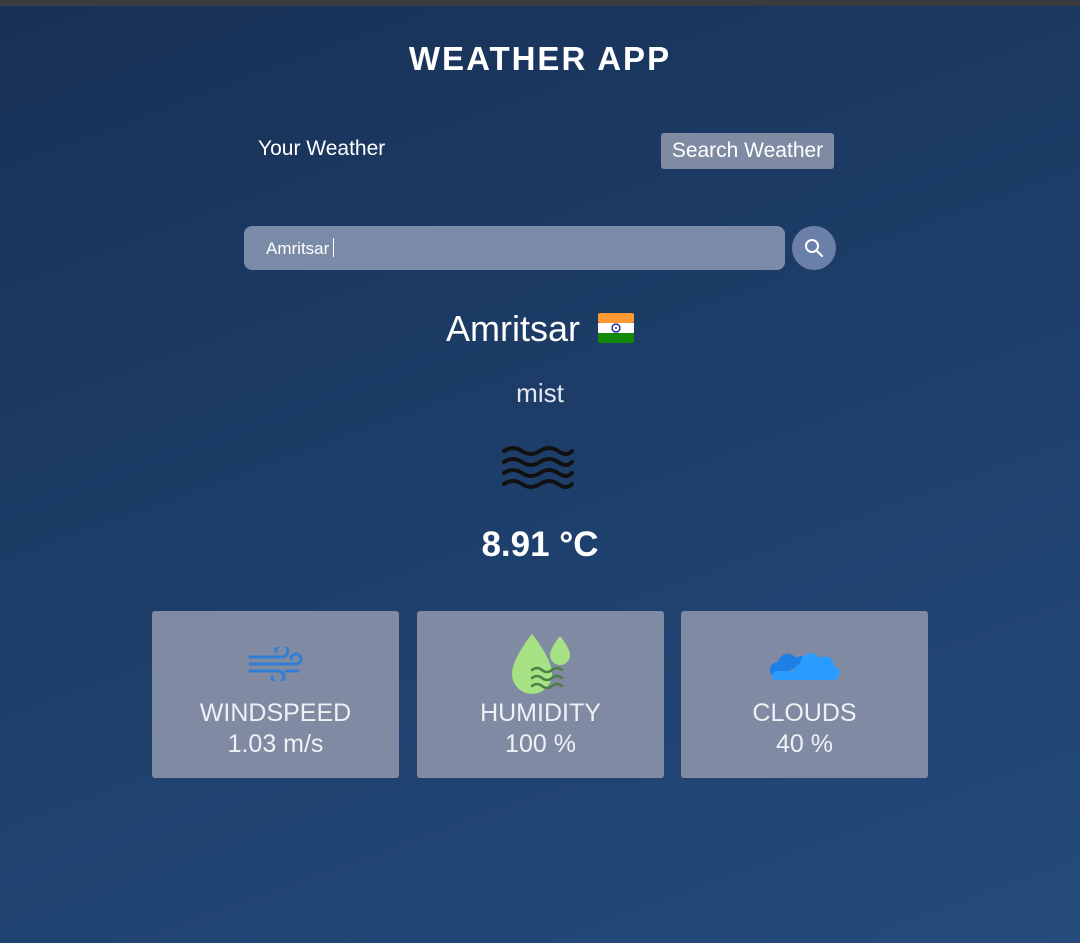 The width and height of the screenshot is (1080, 943). I want to click on clouds-card-icon-wrap, so click(804, 664).